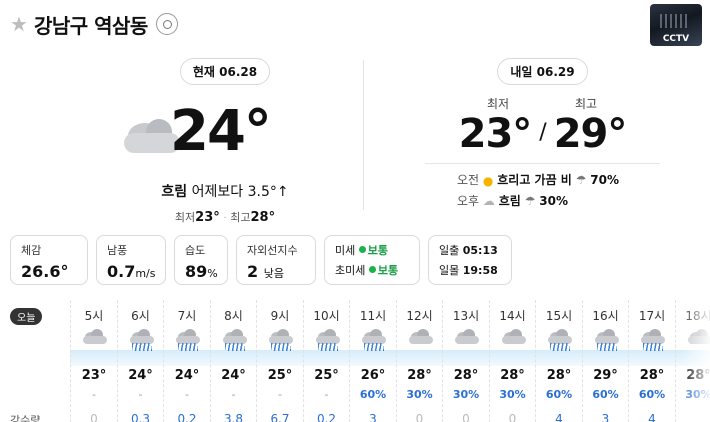  What do you see at coordinates (480, 250) in the screenshot?
I see `sunrise-time: 05:13` at bounding box center [480, 250].